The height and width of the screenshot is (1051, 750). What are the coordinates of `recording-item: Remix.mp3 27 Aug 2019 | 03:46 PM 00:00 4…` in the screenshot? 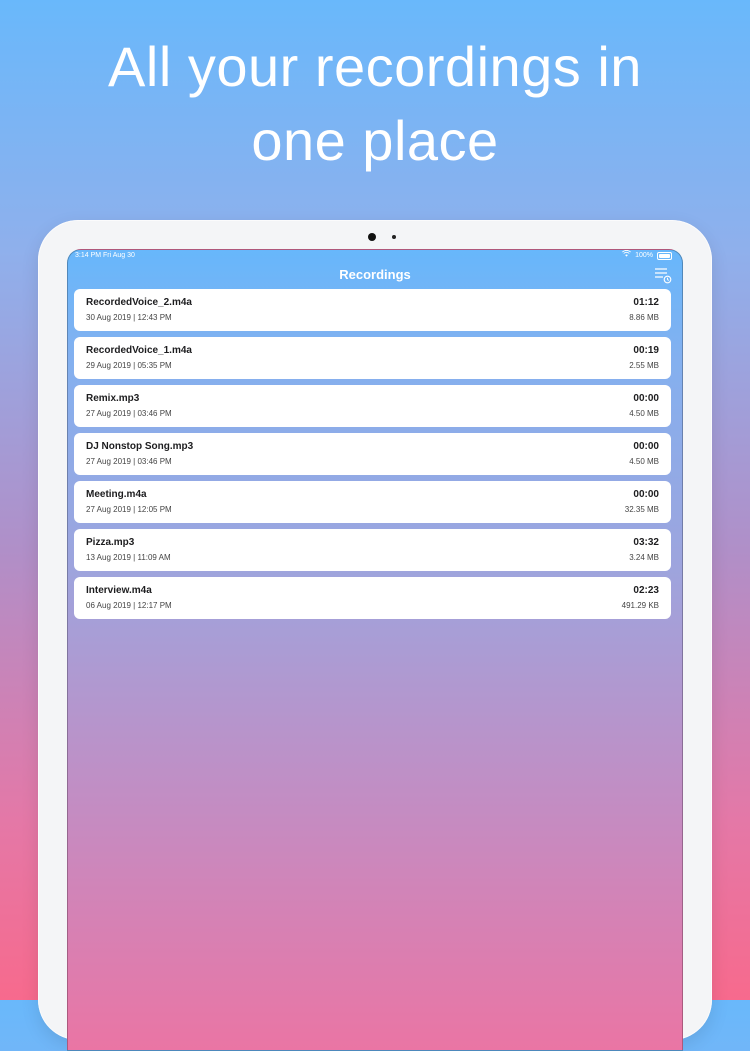 It's located at (372, 406).